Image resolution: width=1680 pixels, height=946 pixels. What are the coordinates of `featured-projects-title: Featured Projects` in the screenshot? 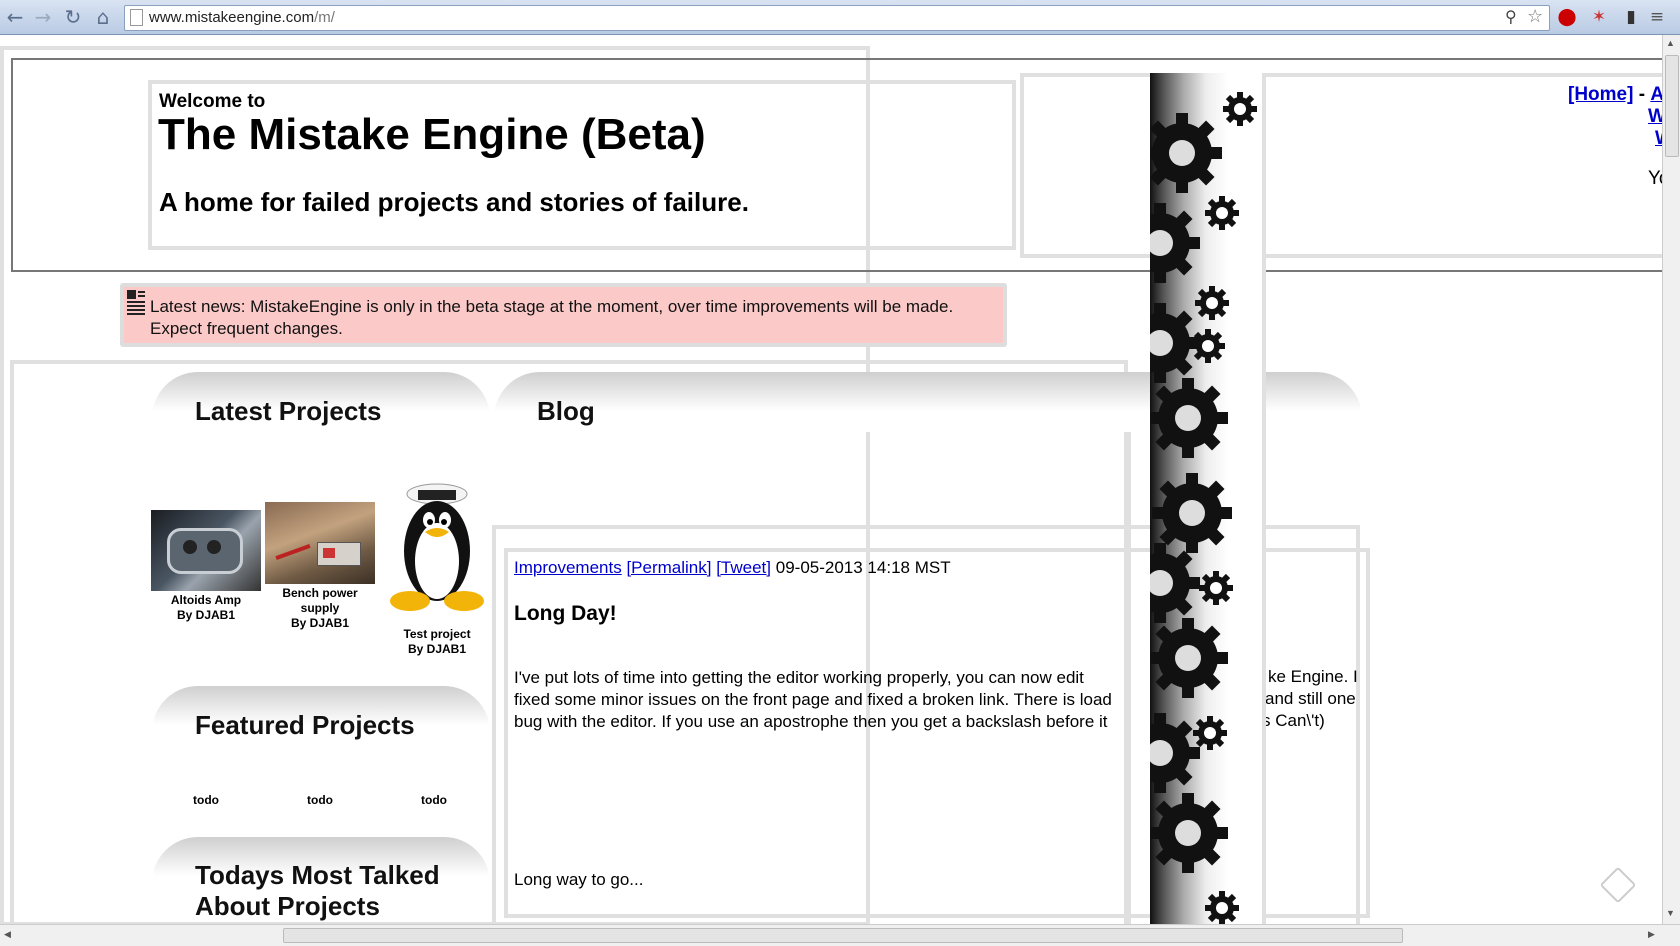 It's located at (305, 725).